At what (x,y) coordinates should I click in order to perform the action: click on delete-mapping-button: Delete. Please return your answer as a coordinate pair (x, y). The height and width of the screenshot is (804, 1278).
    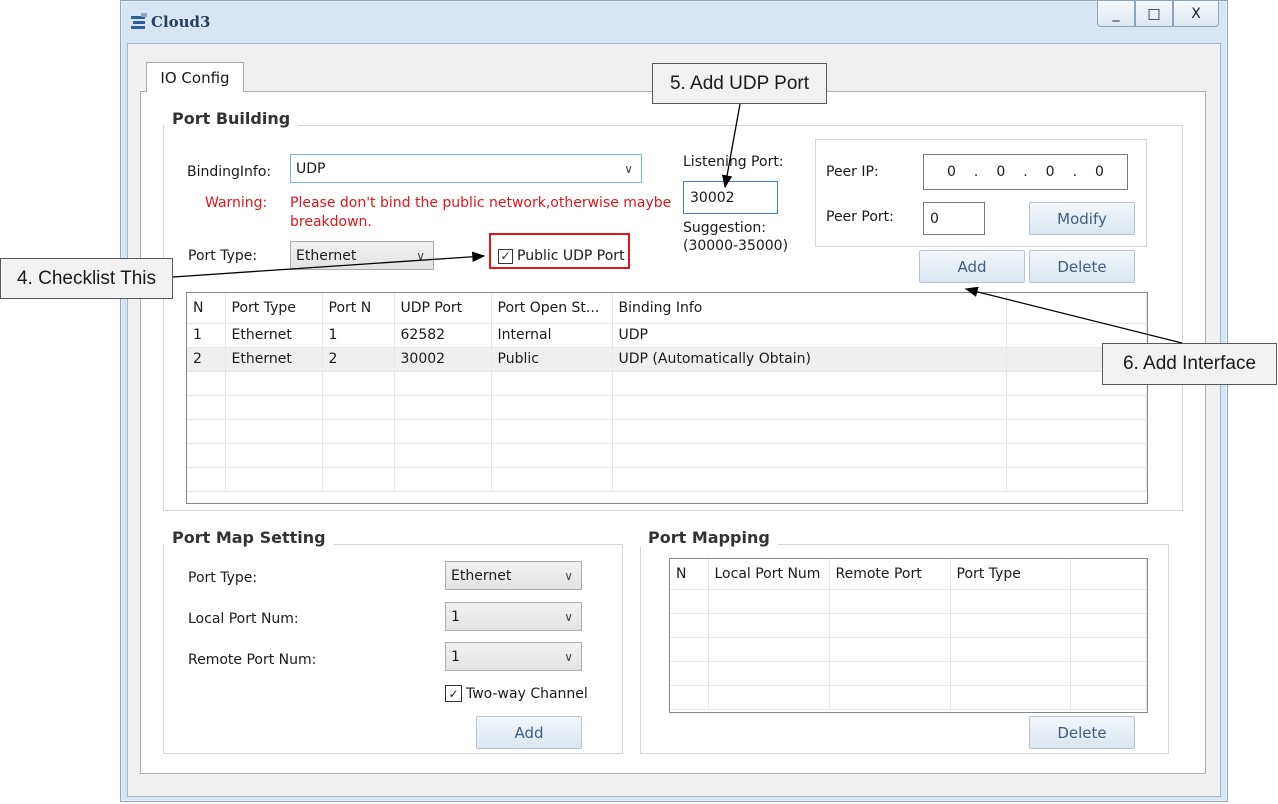
    Looking at the image, I should click on (1082, 732).